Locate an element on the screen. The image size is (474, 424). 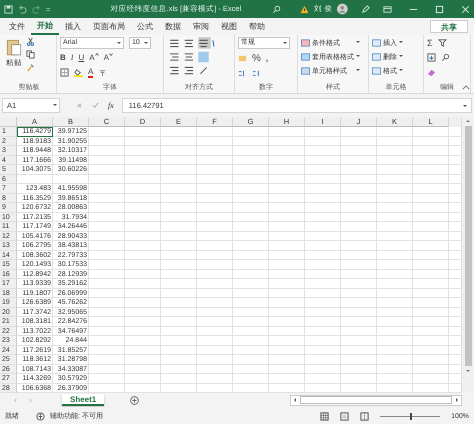
font-color-button: A is located at coordinates (91, 73).